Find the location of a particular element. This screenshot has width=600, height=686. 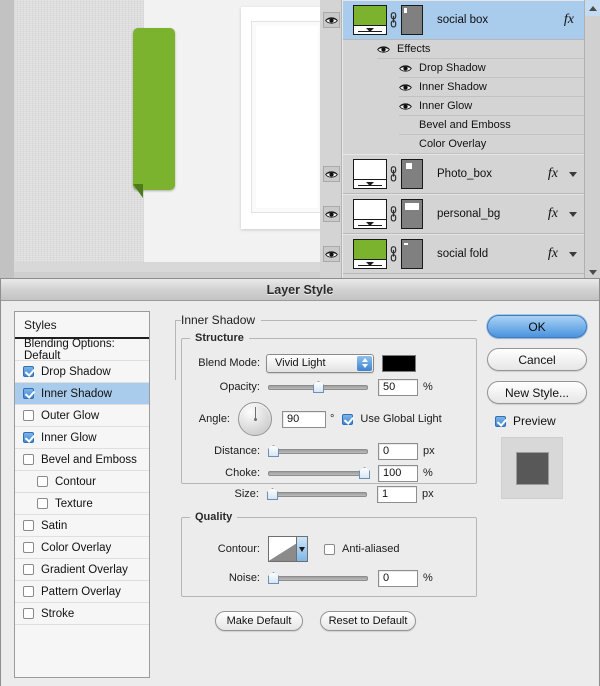

style-item-texture: Texture is located at coordinates (82, 504).